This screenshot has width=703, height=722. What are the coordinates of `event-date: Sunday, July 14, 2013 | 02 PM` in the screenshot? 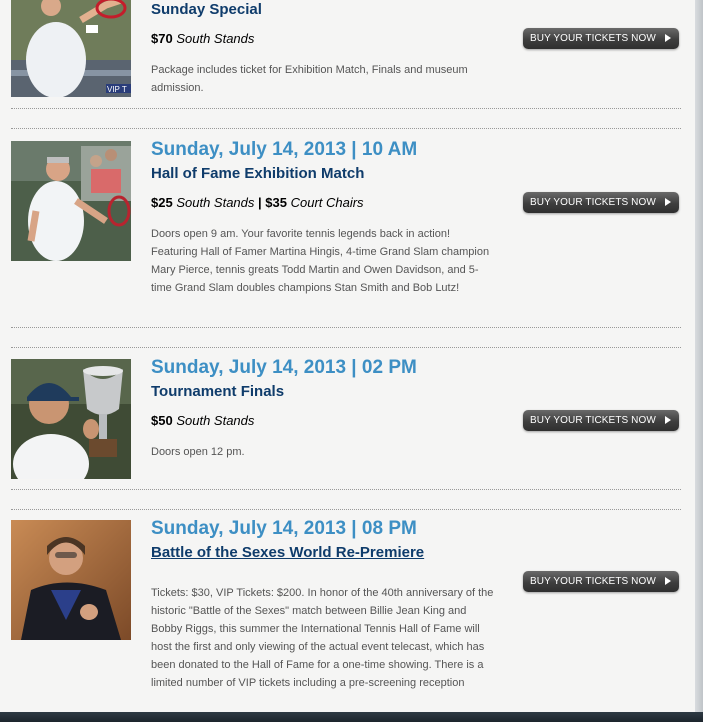 It's located at (284, 367).